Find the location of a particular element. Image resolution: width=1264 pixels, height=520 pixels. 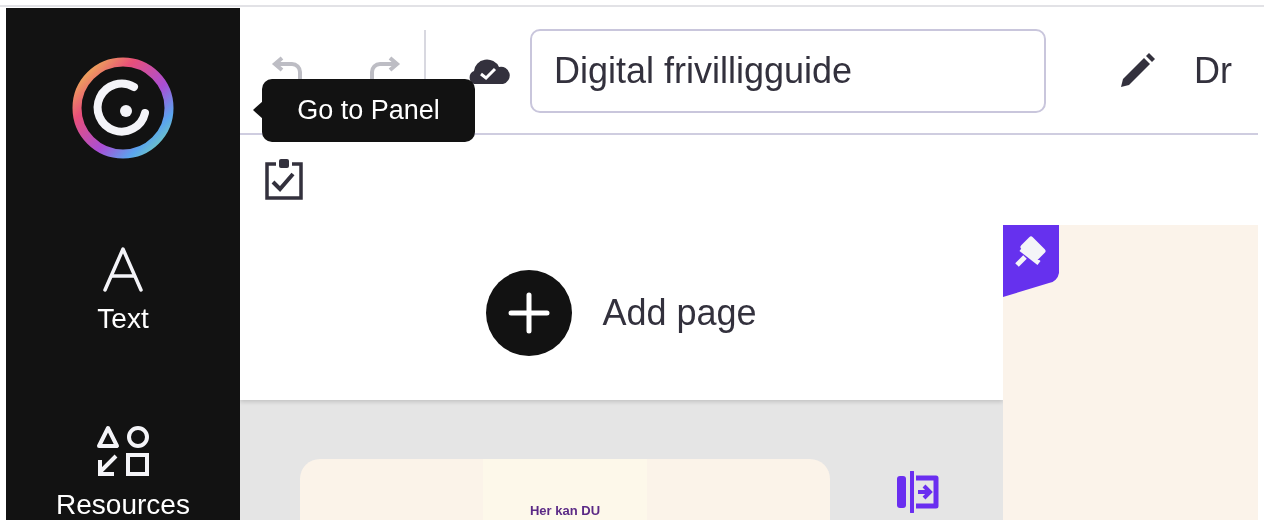

page-thumbnail: Her kan DU is located at coordinates (565, 489).